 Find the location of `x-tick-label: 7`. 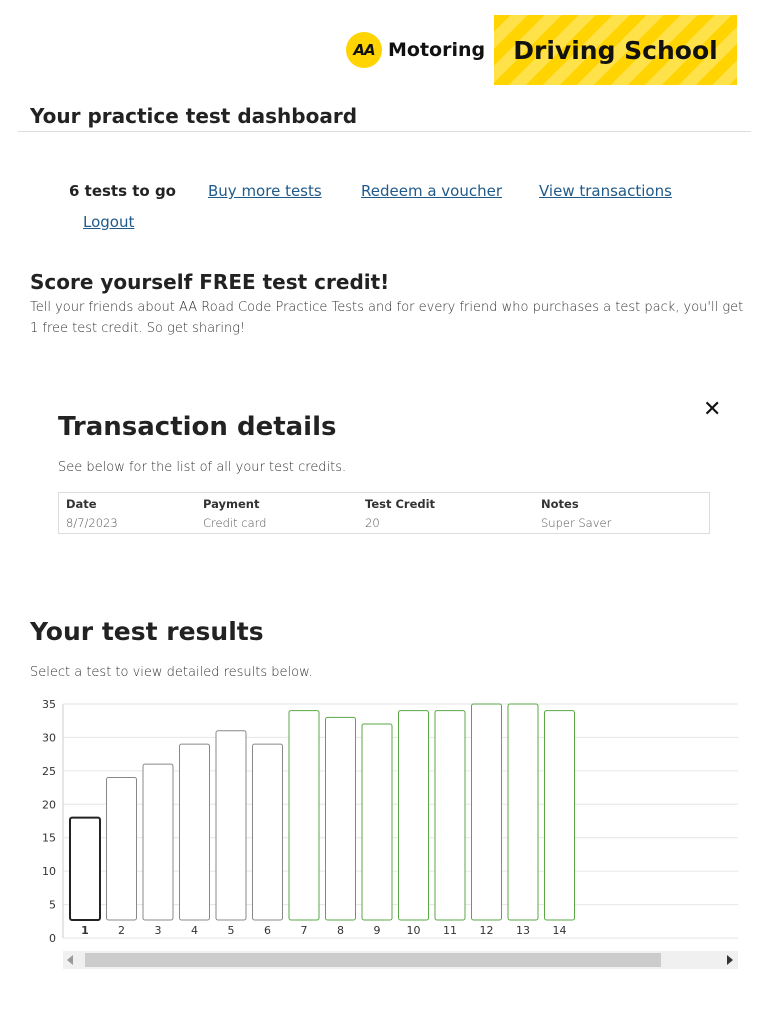

x-tick-label: 7 is located at coordinates (304, 930).